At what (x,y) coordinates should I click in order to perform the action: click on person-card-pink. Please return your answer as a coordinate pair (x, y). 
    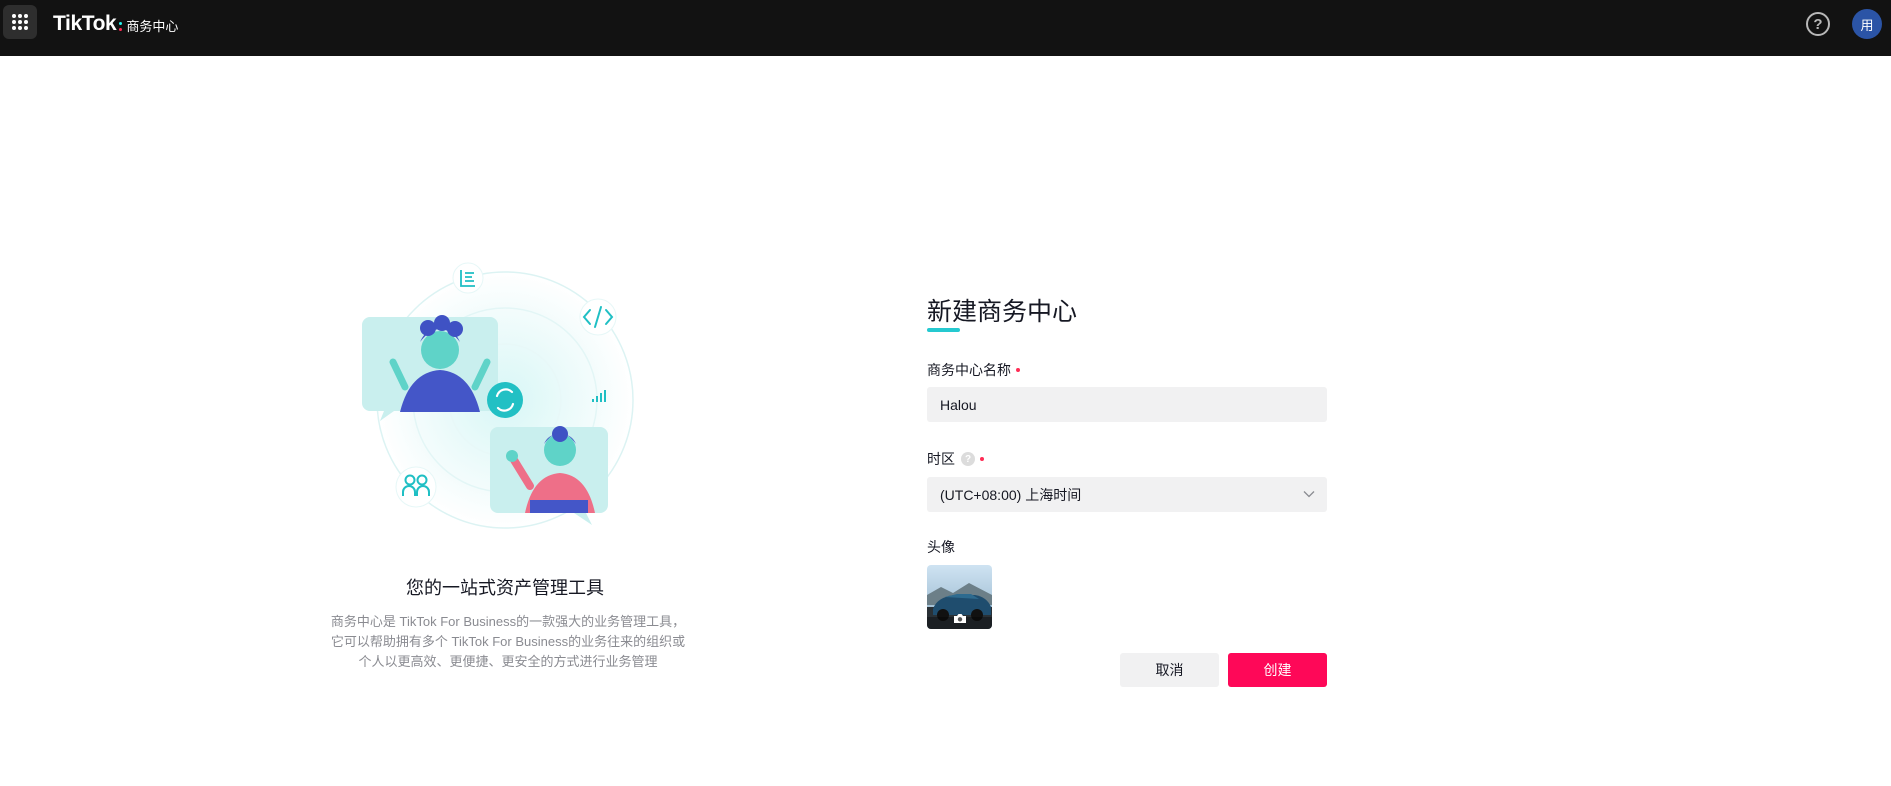
    Looking at the image, I should click on (549, 475).